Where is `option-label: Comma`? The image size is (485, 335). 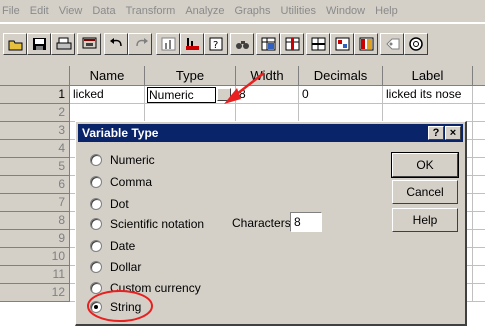
option-label: Comma is located at coordinates (131, 182).